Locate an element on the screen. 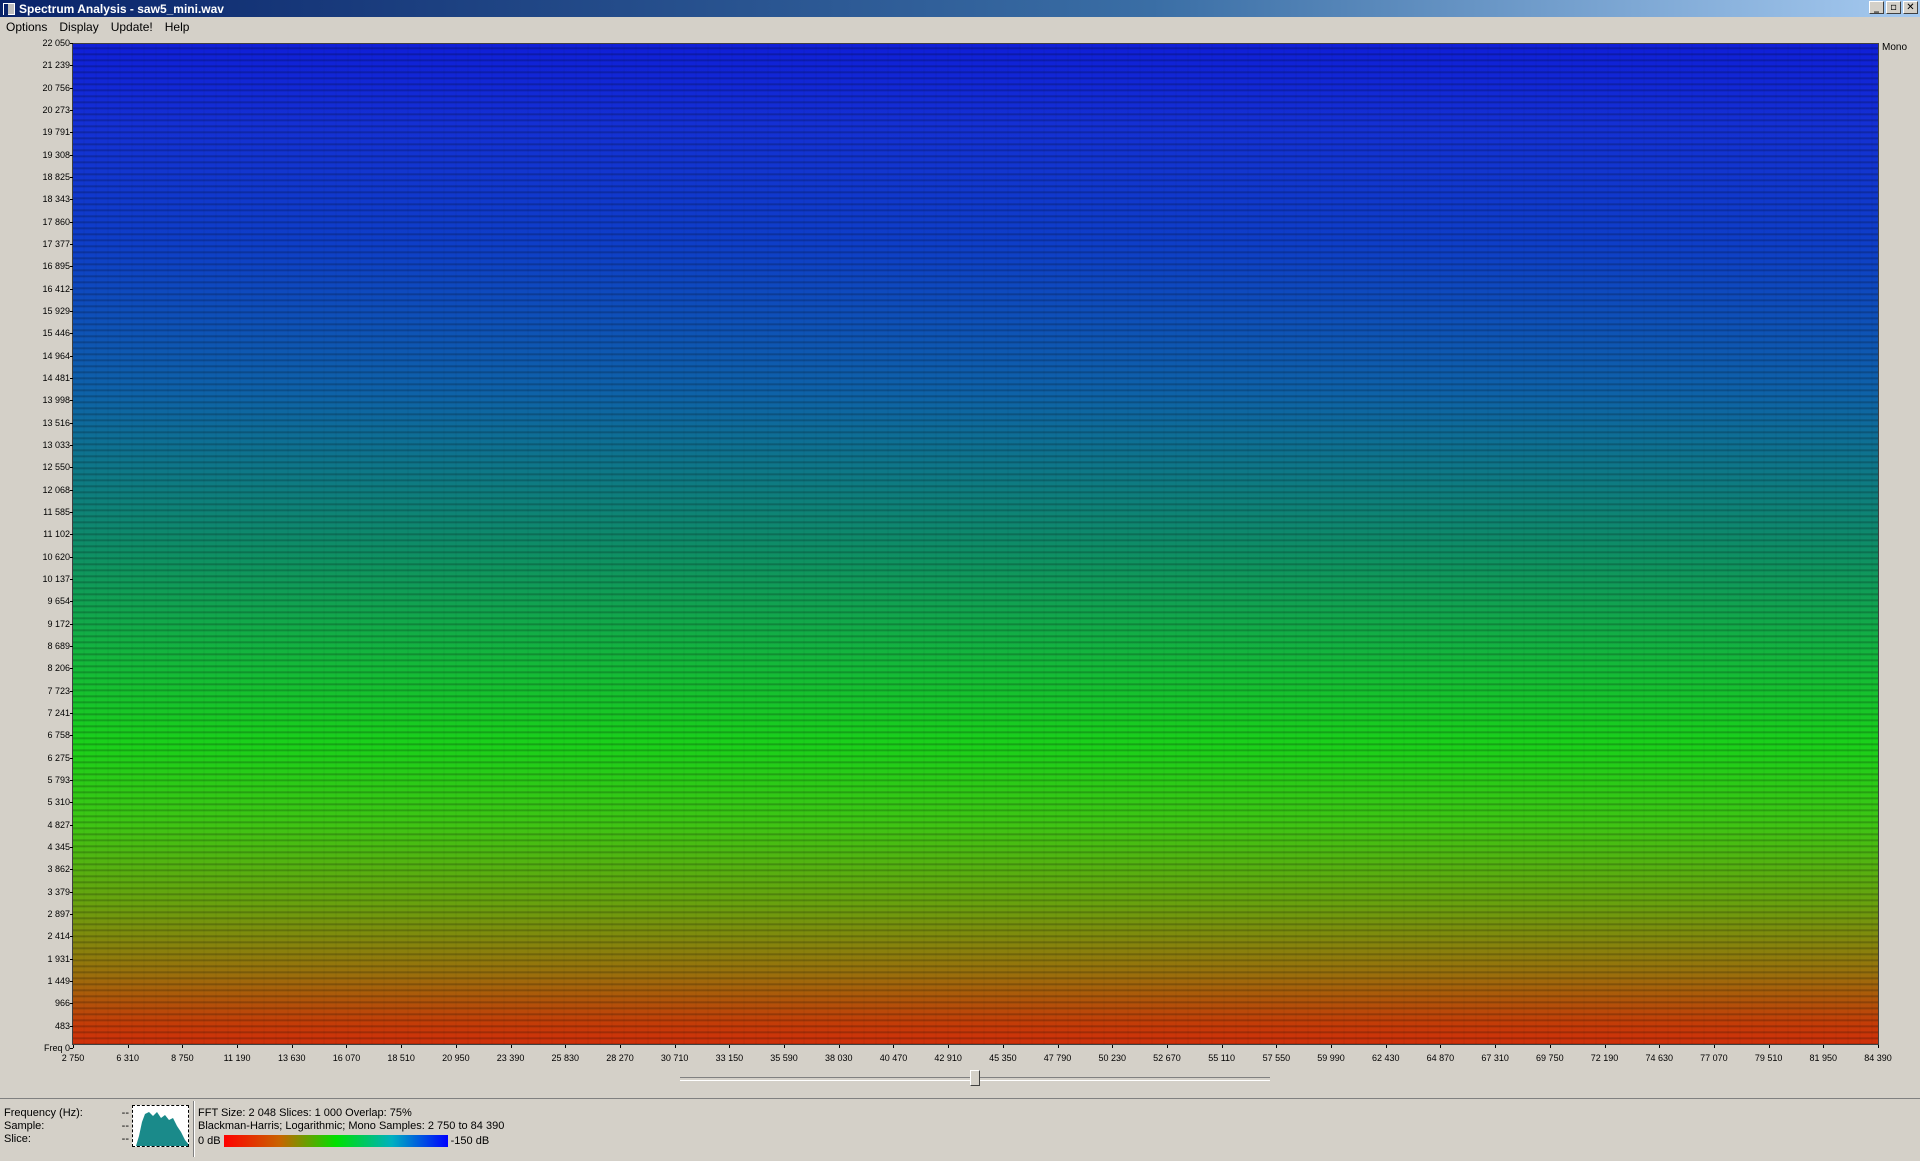 The height and width of the screenshot is (1161, 1920). channel-label: Mono is located at coordinates (1895, 47).